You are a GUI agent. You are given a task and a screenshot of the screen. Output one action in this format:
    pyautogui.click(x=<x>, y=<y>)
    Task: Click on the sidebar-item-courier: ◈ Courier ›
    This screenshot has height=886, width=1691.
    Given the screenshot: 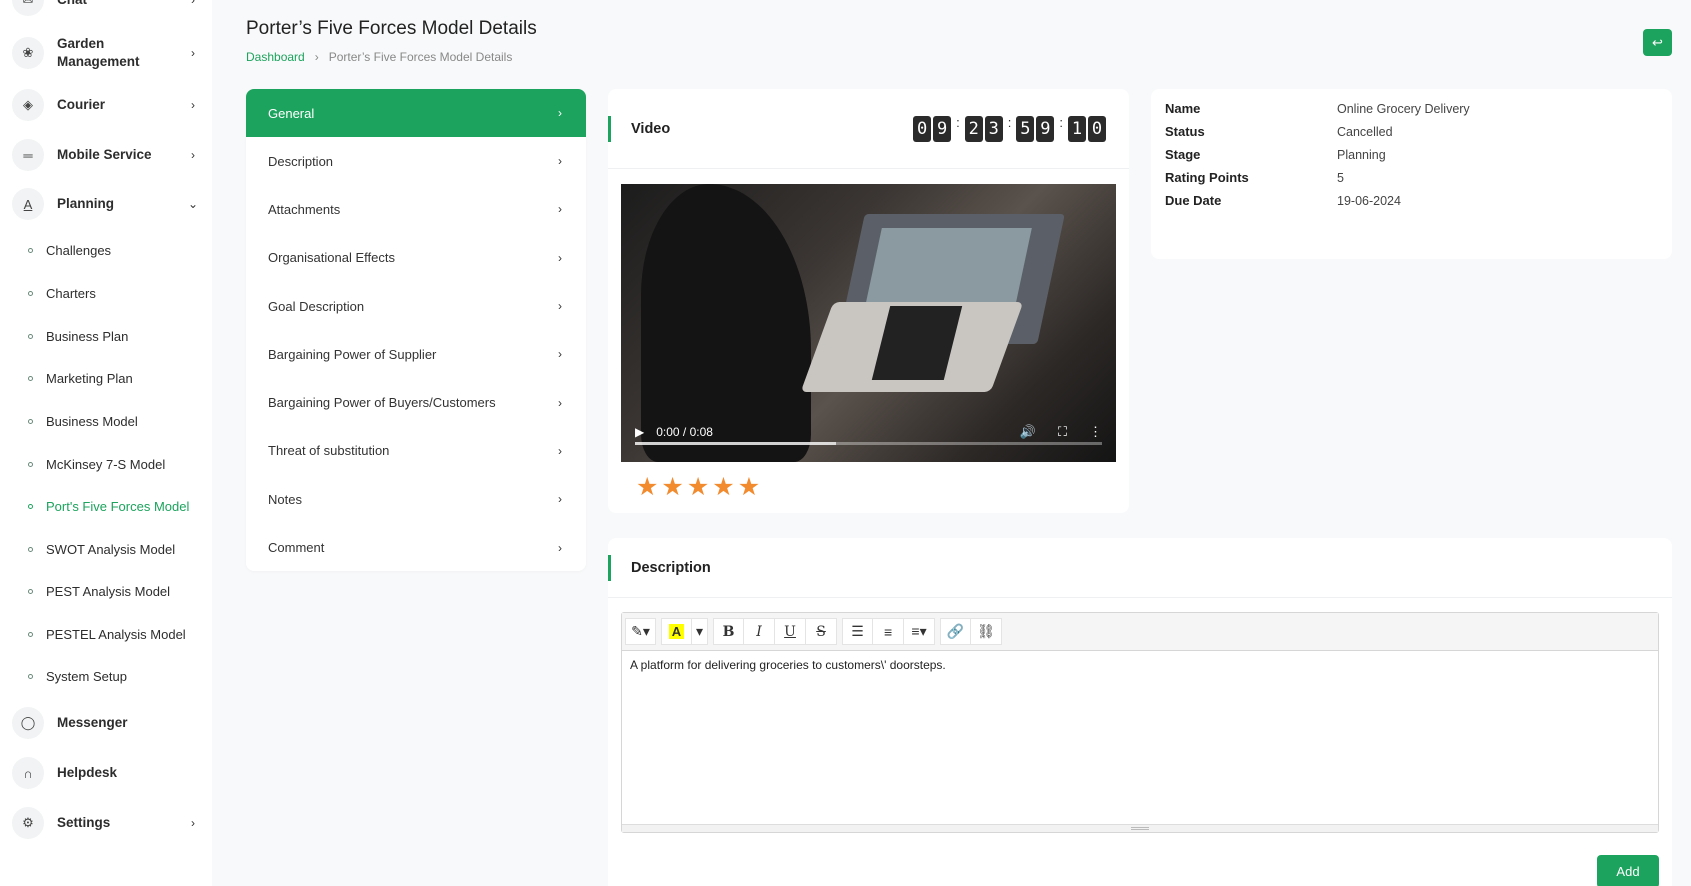 What is the action you would take?
    pyautogui.click(x=106, y=105)
    